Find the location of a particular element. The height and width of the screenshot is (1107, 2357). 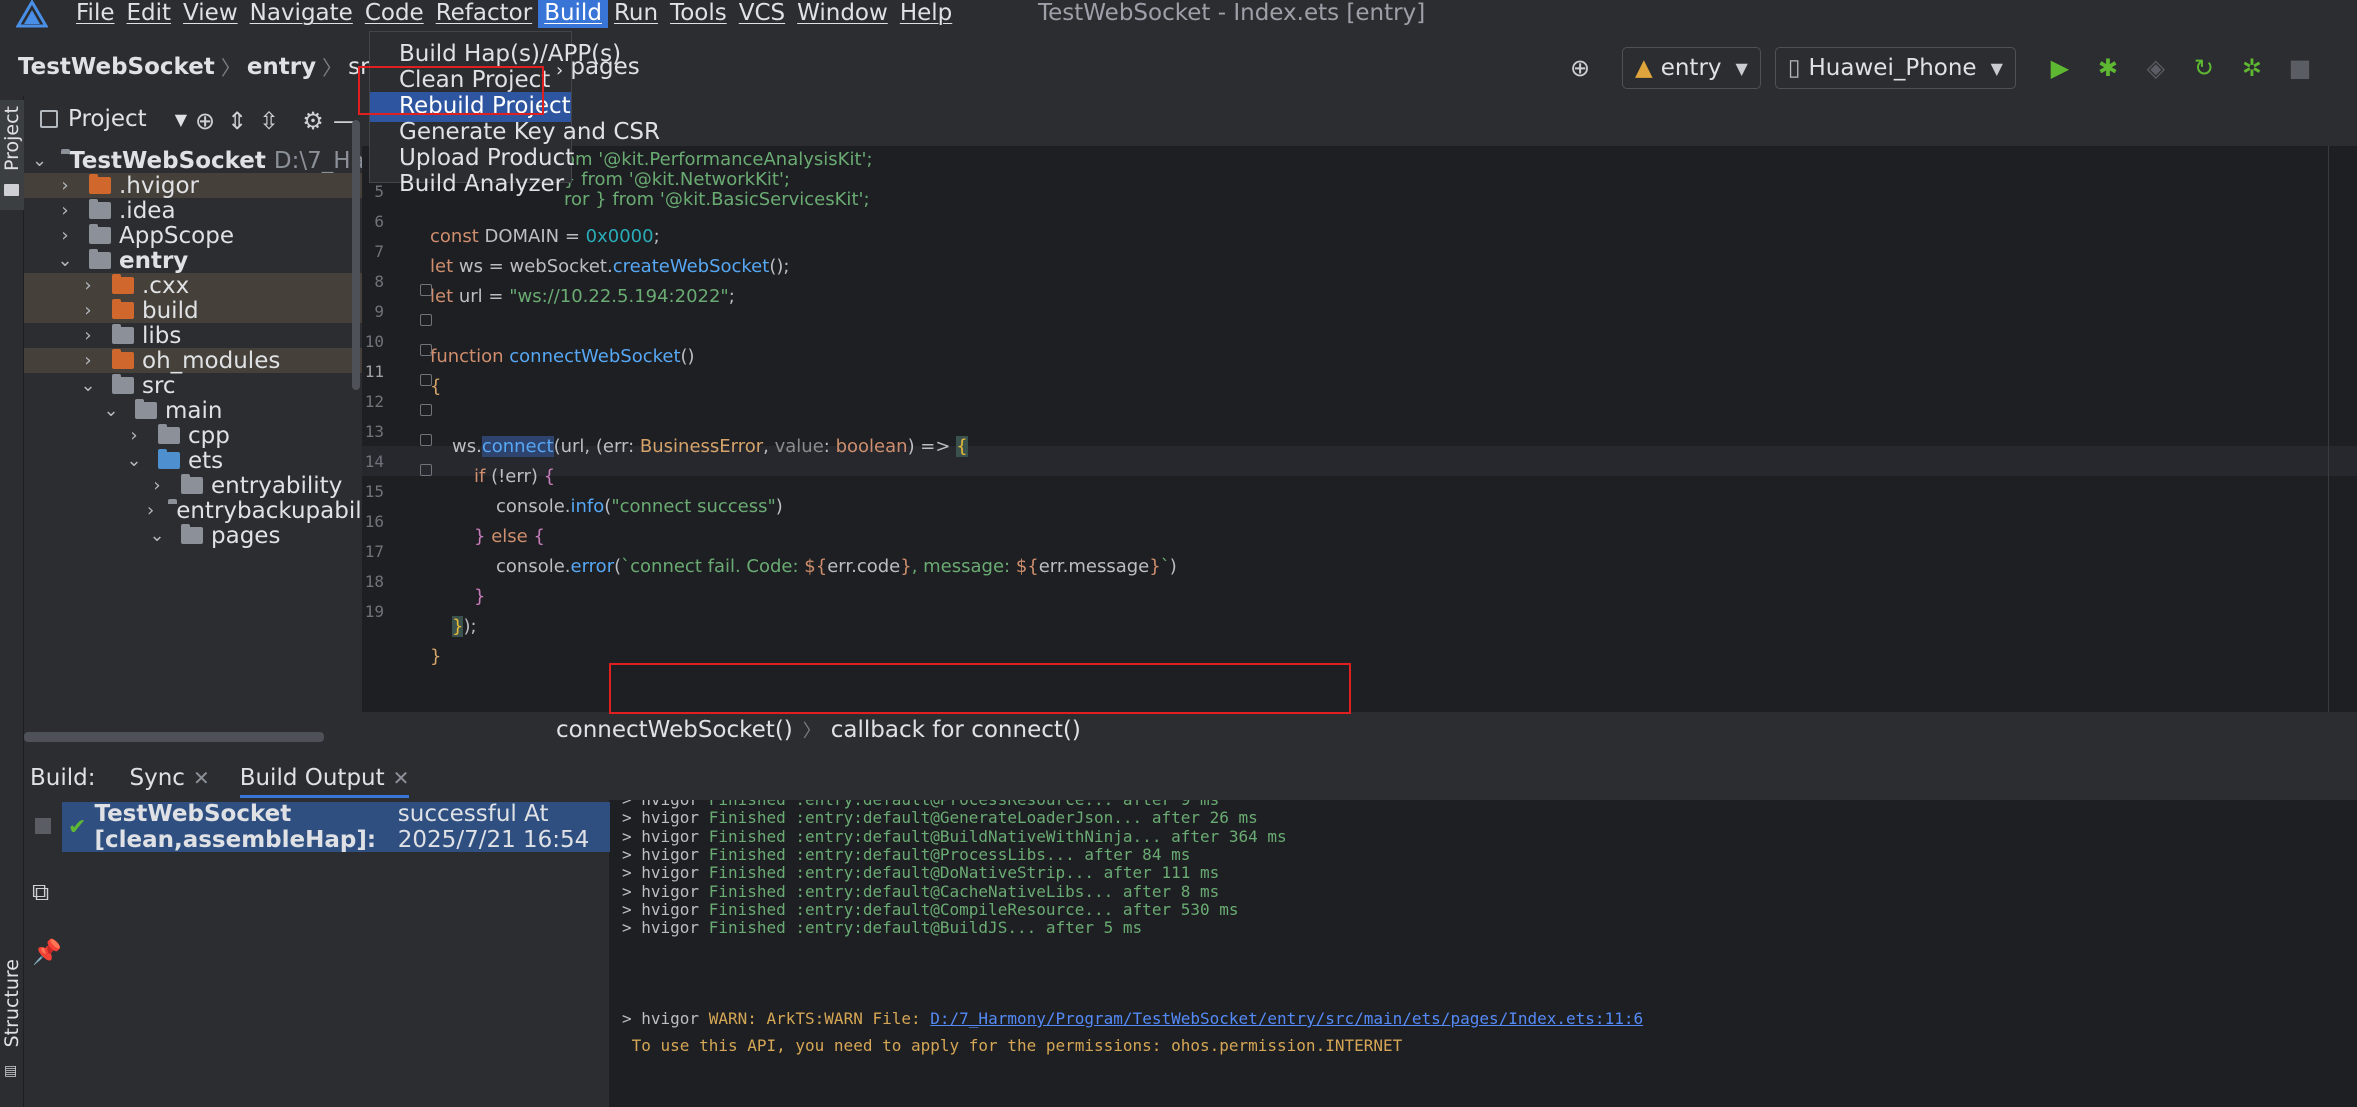

module-selector: ▲ entry ▼ is located at coordinates (1691, 68).